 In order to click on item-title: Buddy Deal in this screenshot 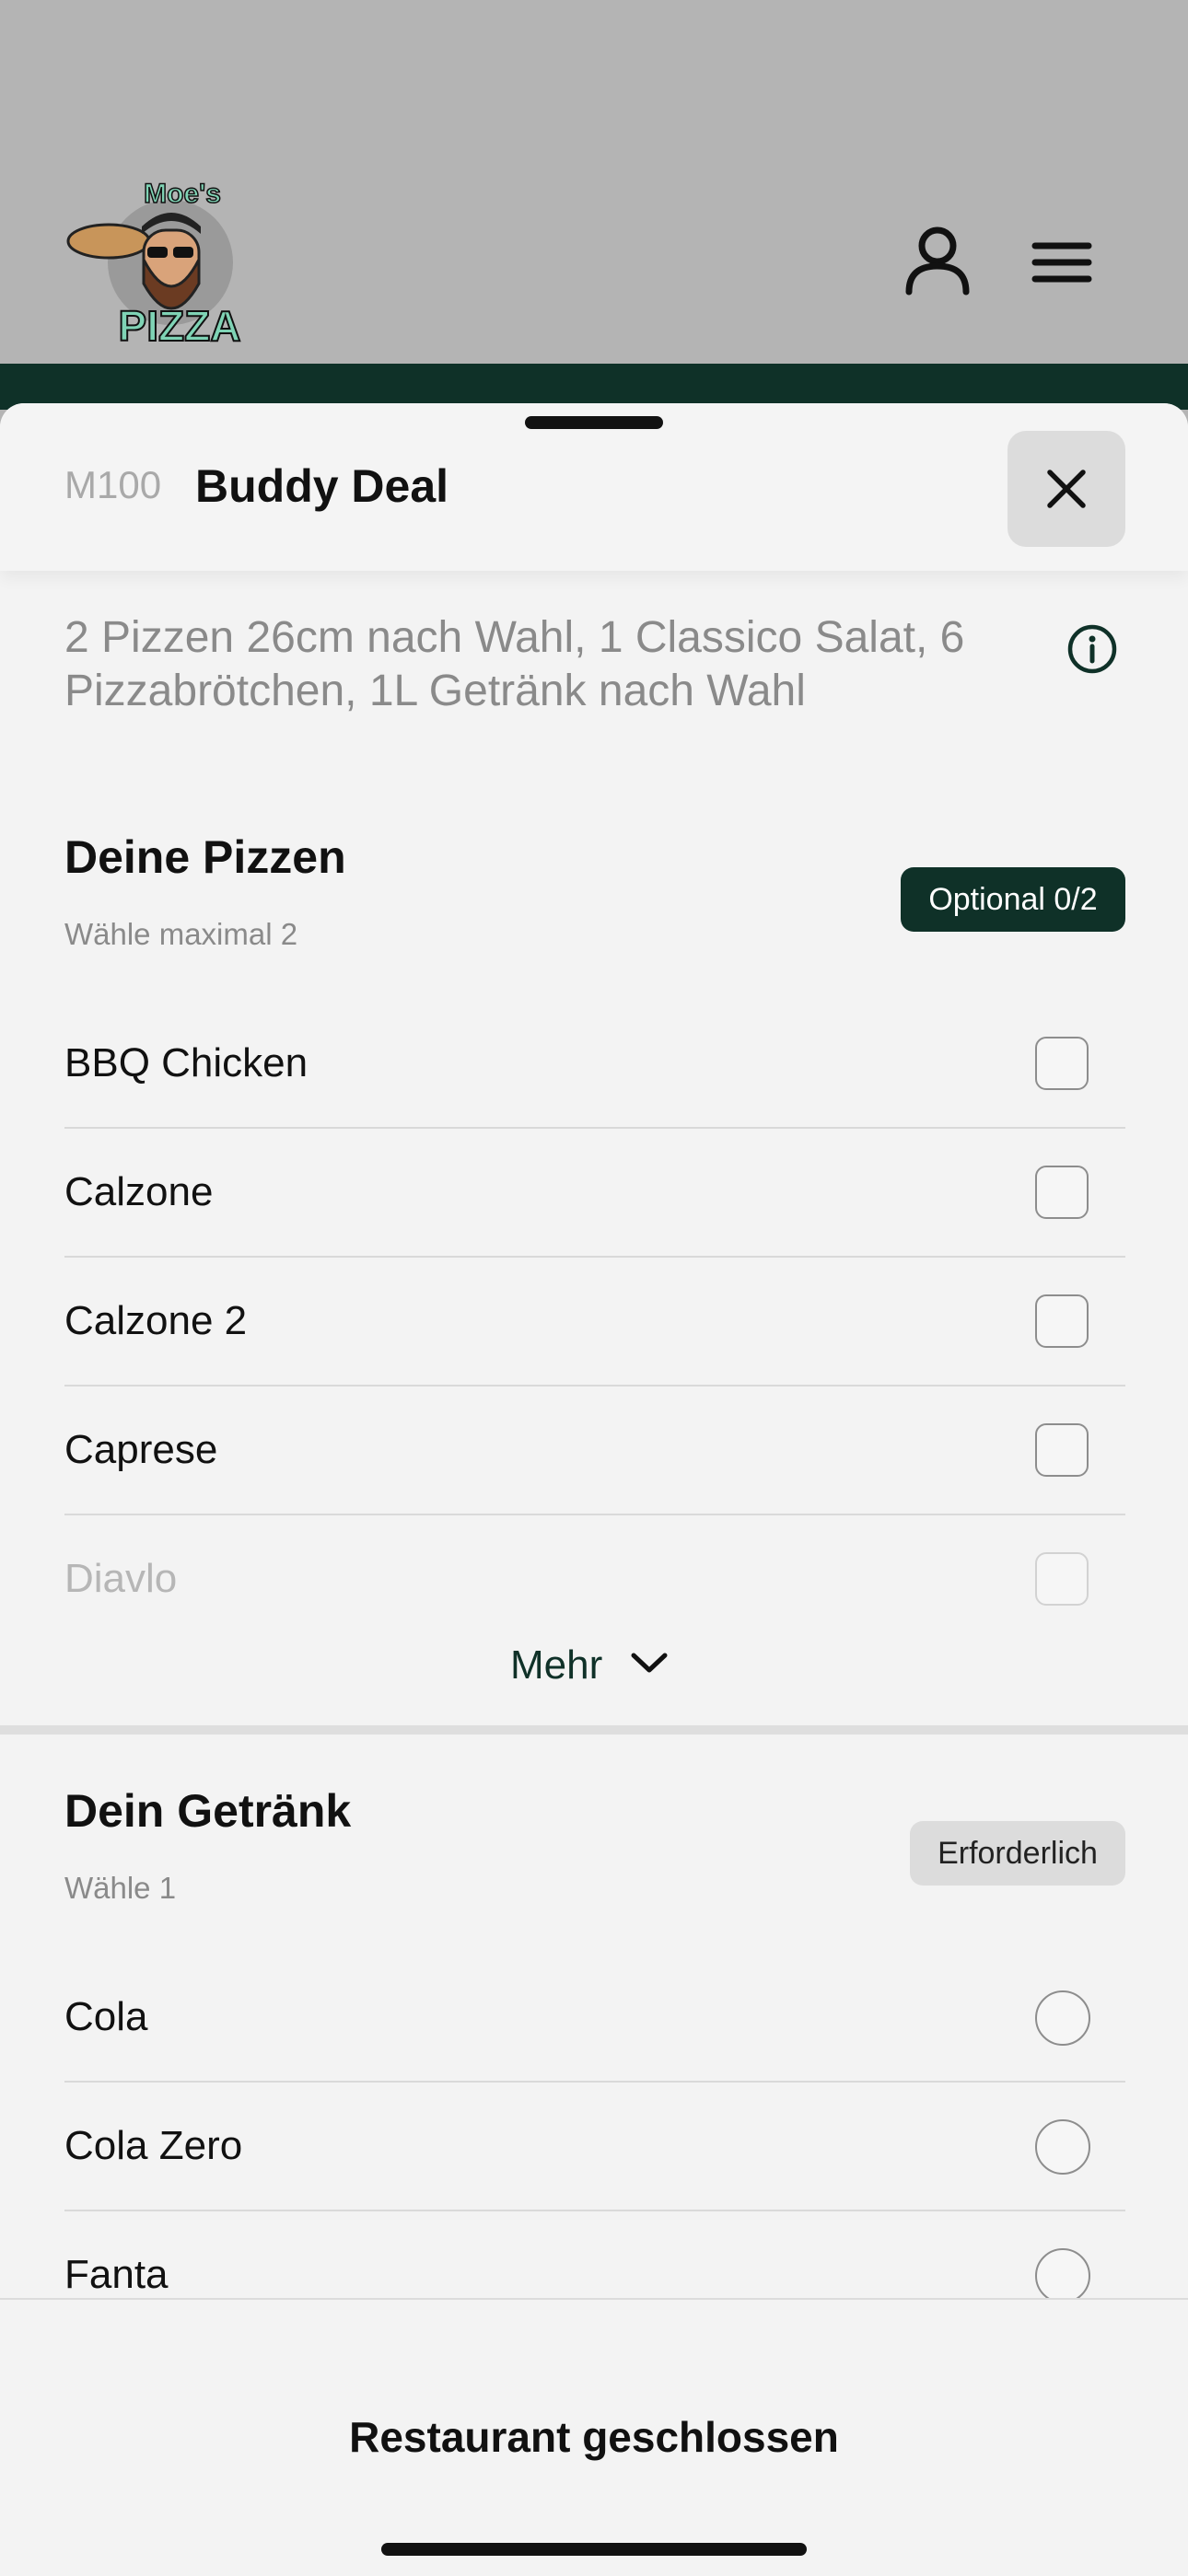, I will do `click(322, 486)`.